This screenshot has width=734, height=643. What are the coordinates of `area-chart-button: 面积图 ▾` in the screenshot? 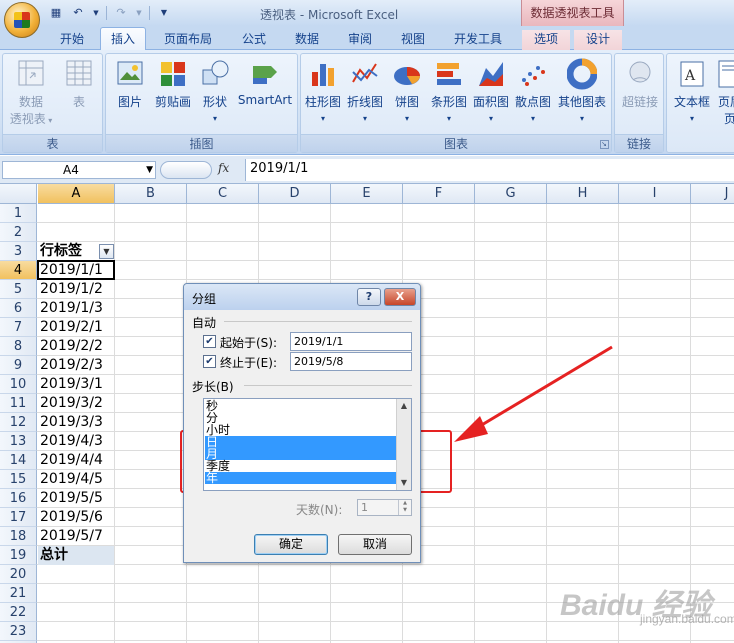 It's located at (491, 91).